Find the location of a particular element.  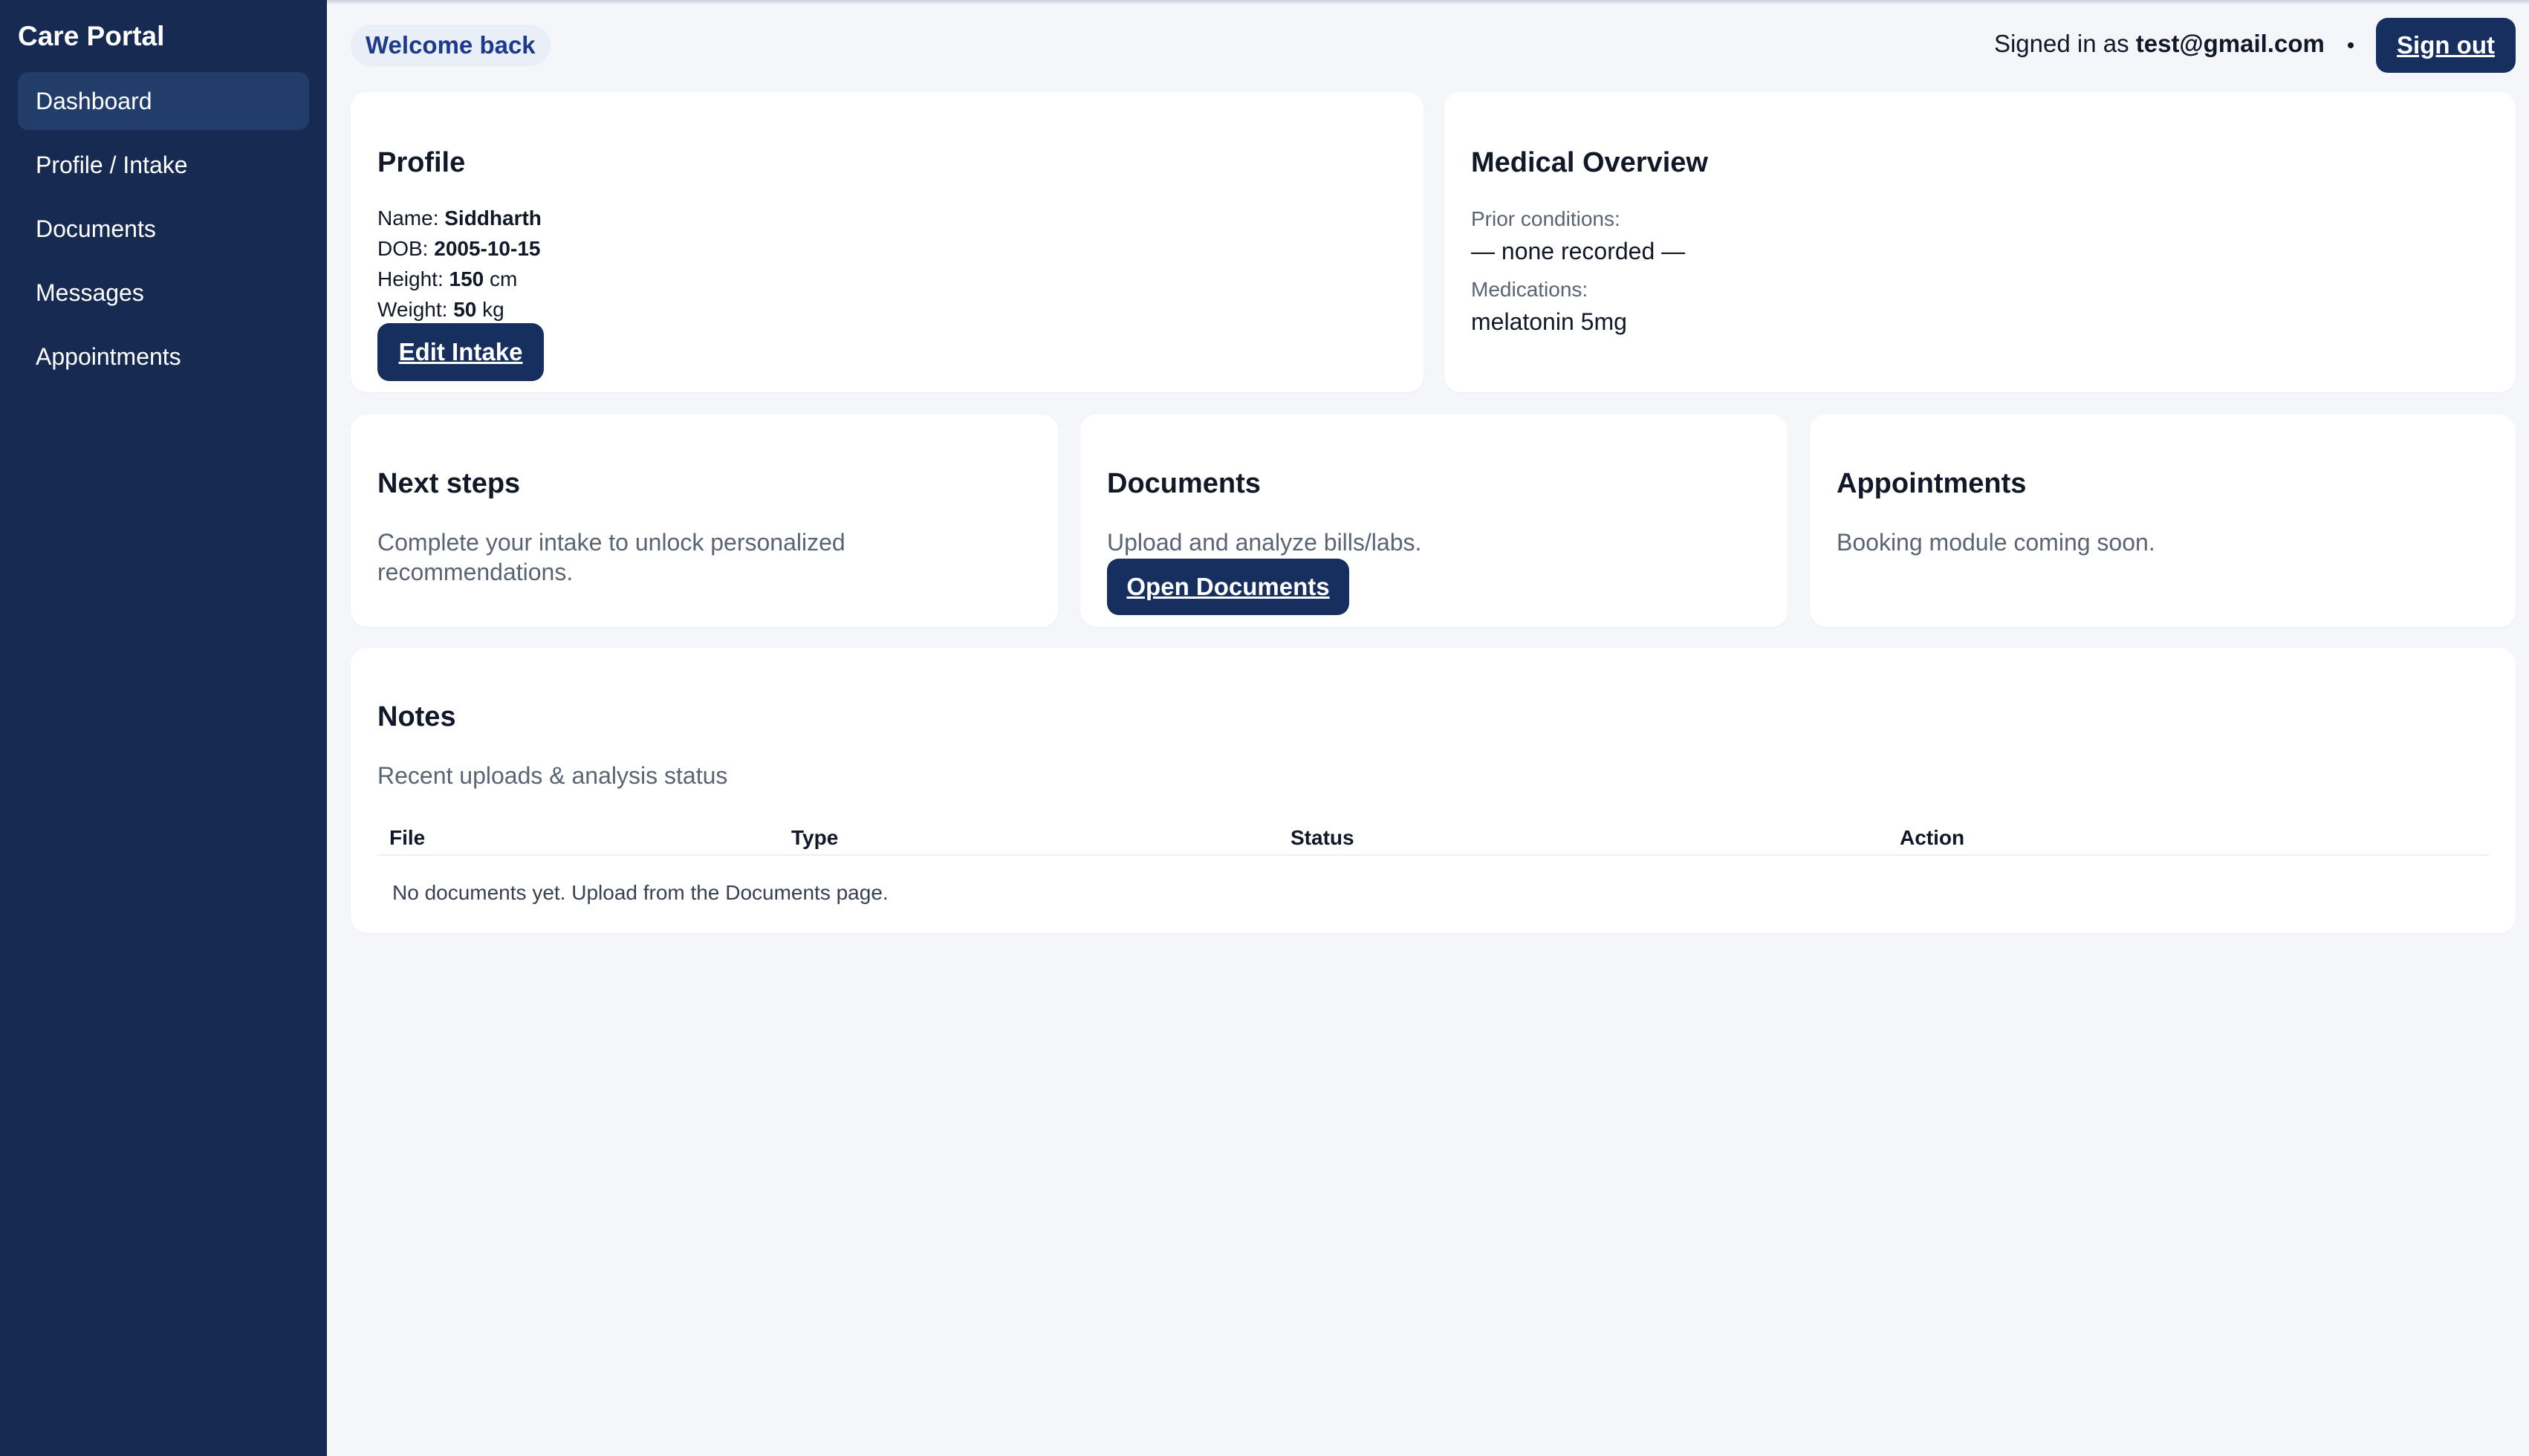

weight-label: Weight: is located at coordinates (413, 310).